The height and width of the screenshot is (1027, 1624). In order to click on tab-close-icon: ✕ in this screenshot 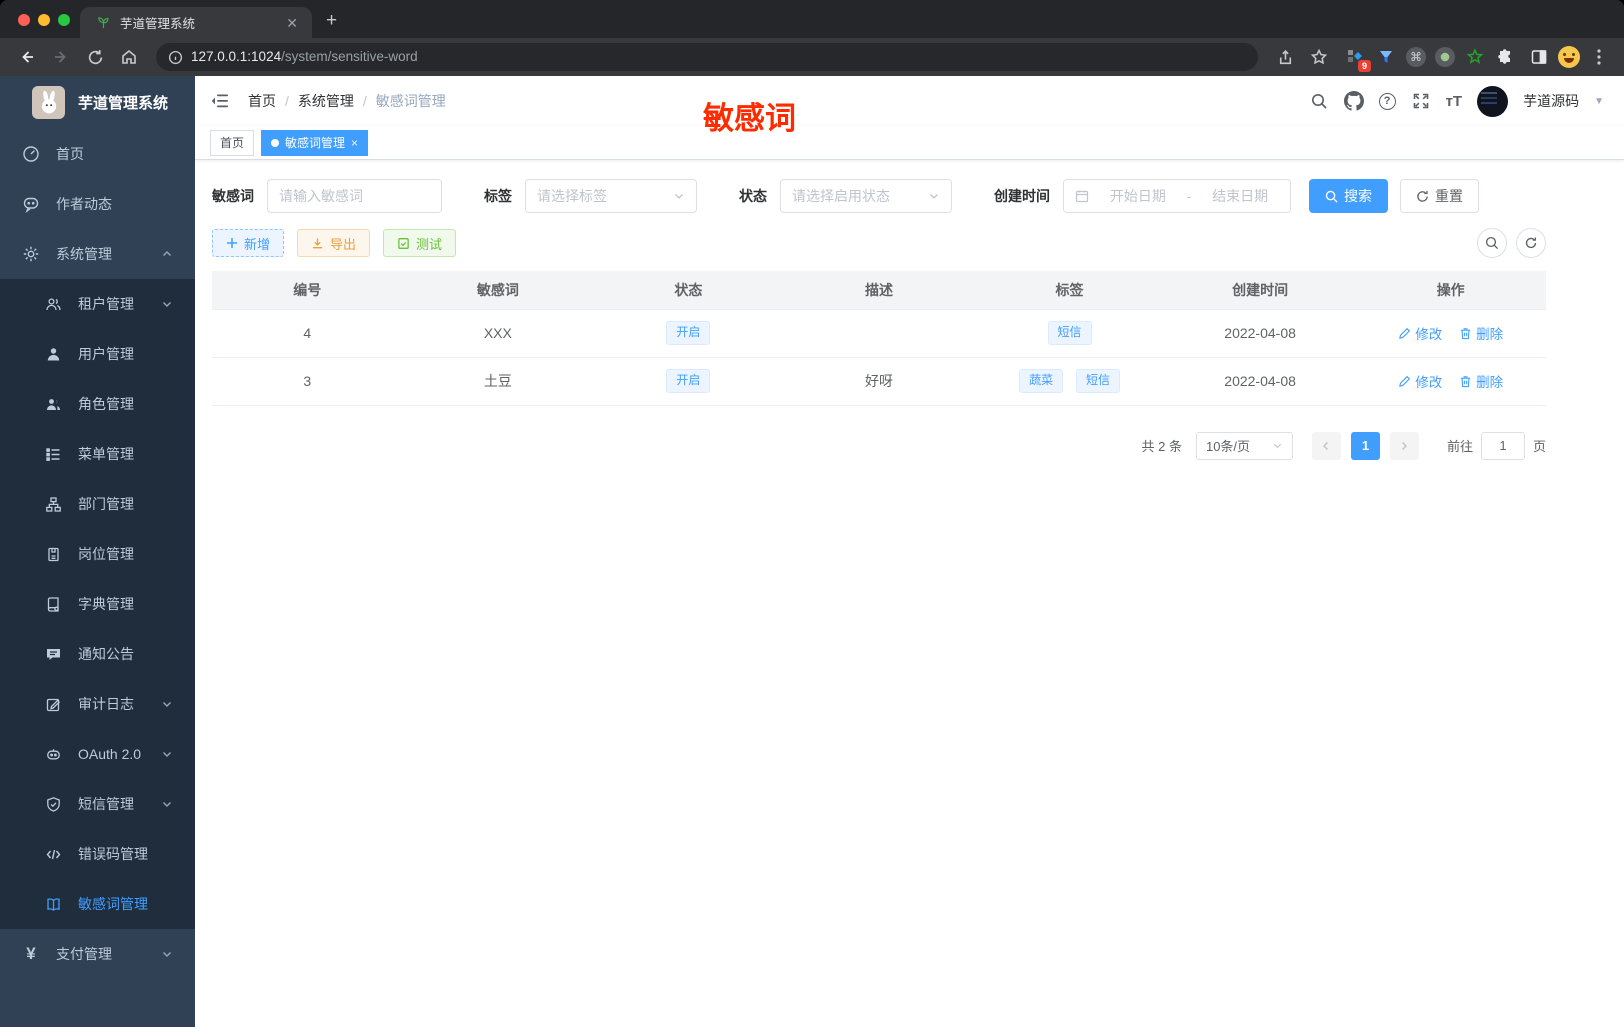, I will do `click(292, 23)`.